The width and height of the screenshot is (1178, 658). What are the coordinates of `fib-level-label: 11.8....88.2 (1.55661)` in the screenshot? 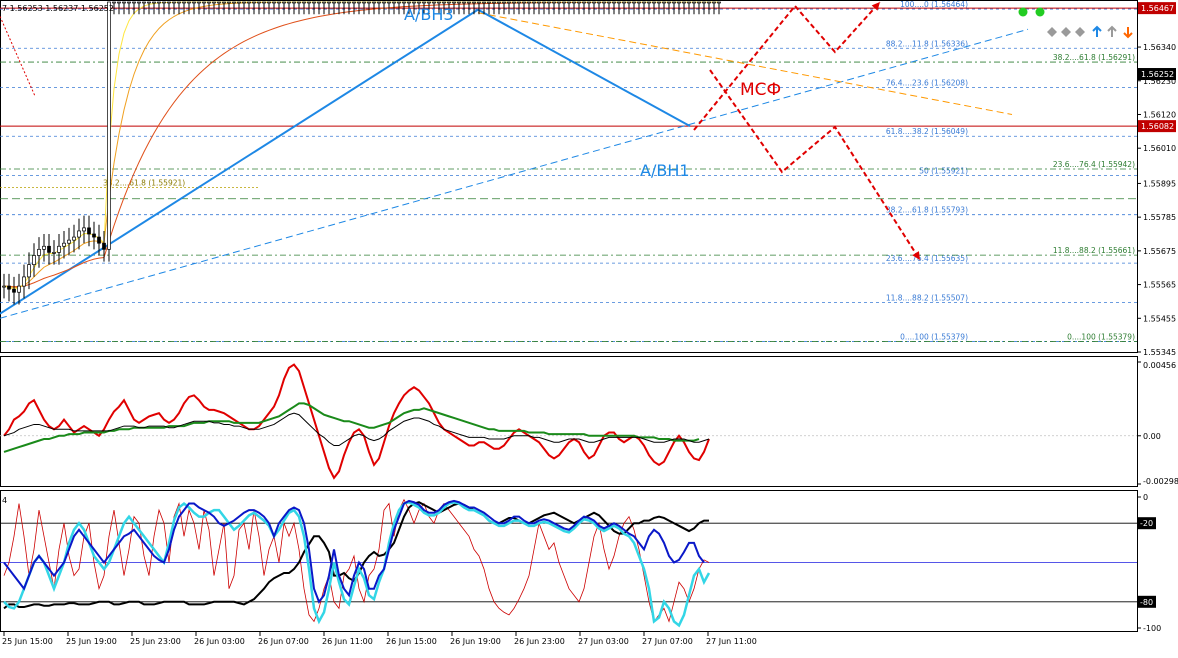 It's located at (1094, 250).